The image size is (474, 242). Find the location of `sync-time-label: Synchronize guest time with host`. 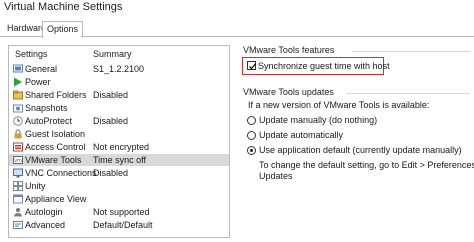

sync-time-label: Synchronize guest time with host is located at coordinates (324, 66).